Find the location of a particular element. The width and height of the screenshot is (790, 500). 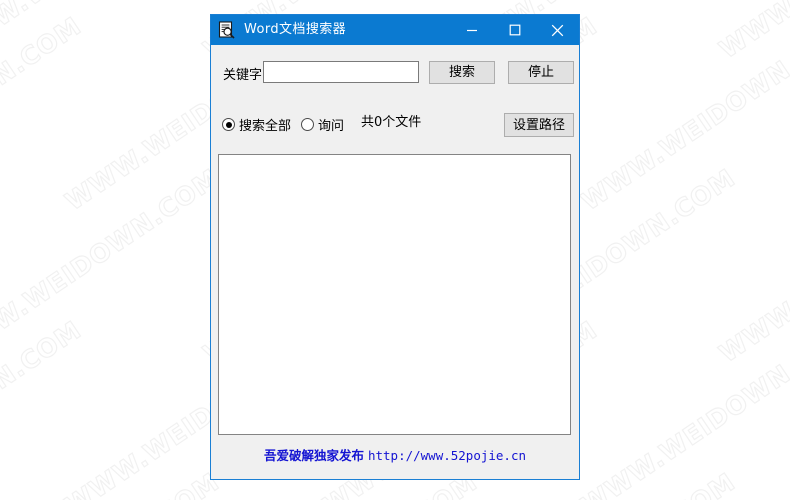

footer-credit-text: 吾爱破解独家发布 is located at coordinates (313, 455).